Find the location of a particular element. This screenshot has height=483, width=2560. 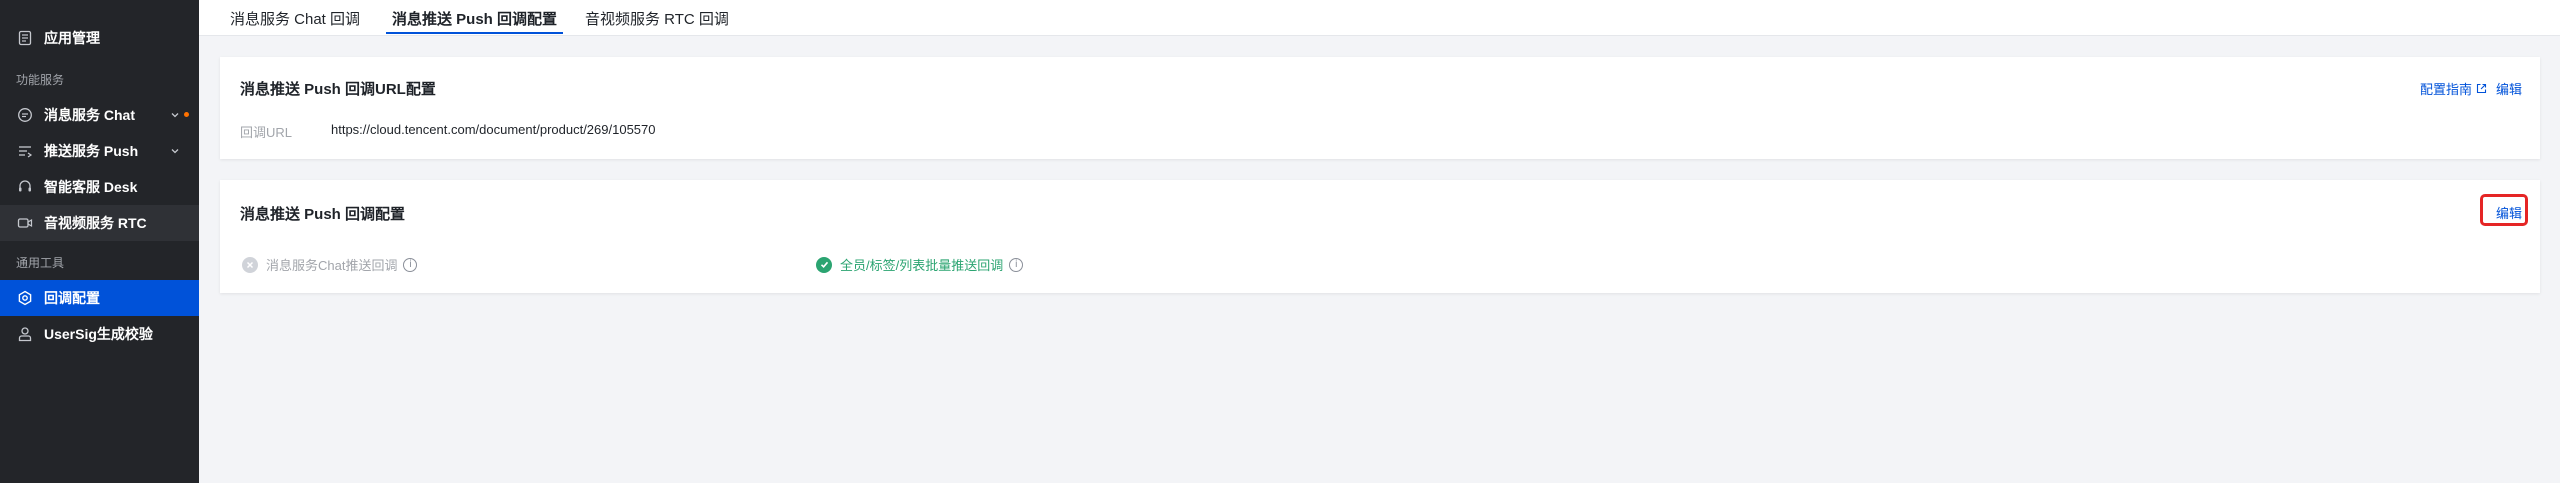

sidebar-item-rtc: 音视频服务 RTC is located at coordinates (99, 223).